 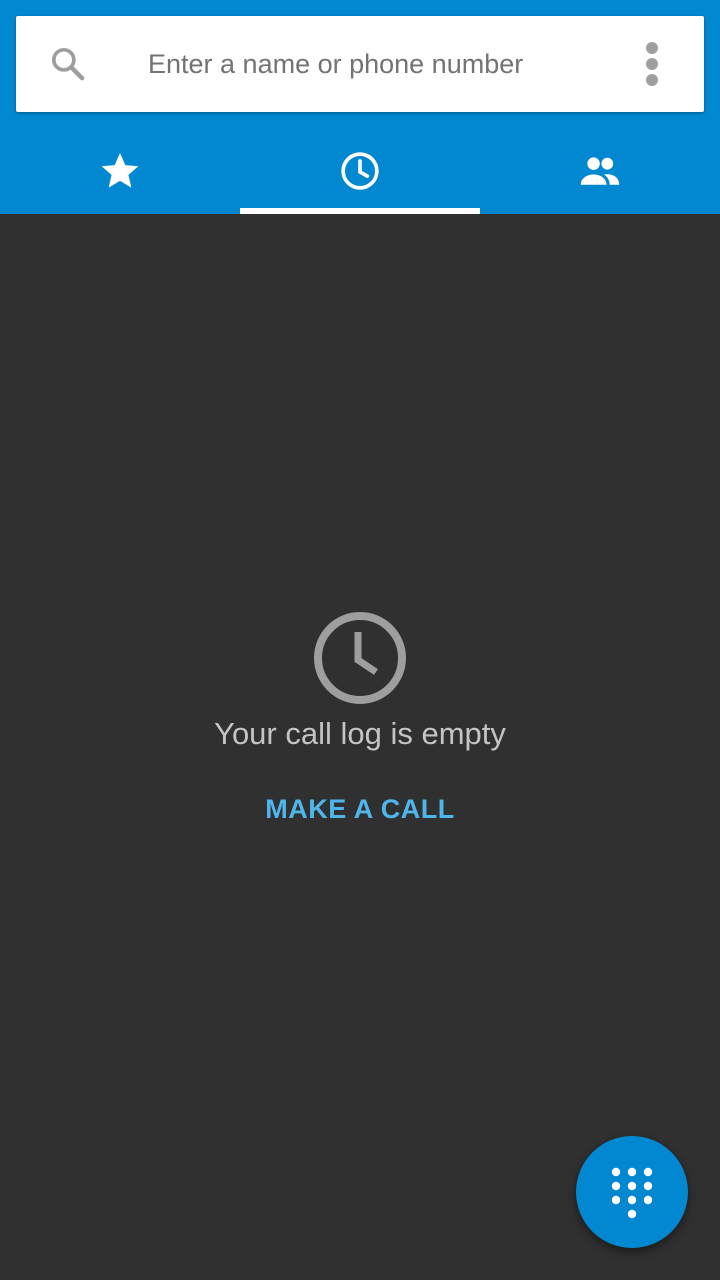 What do you see at coordinates (360, 211) in the screenshot?
I see `tab-selected-indicator` at bounding box center [360, 211].